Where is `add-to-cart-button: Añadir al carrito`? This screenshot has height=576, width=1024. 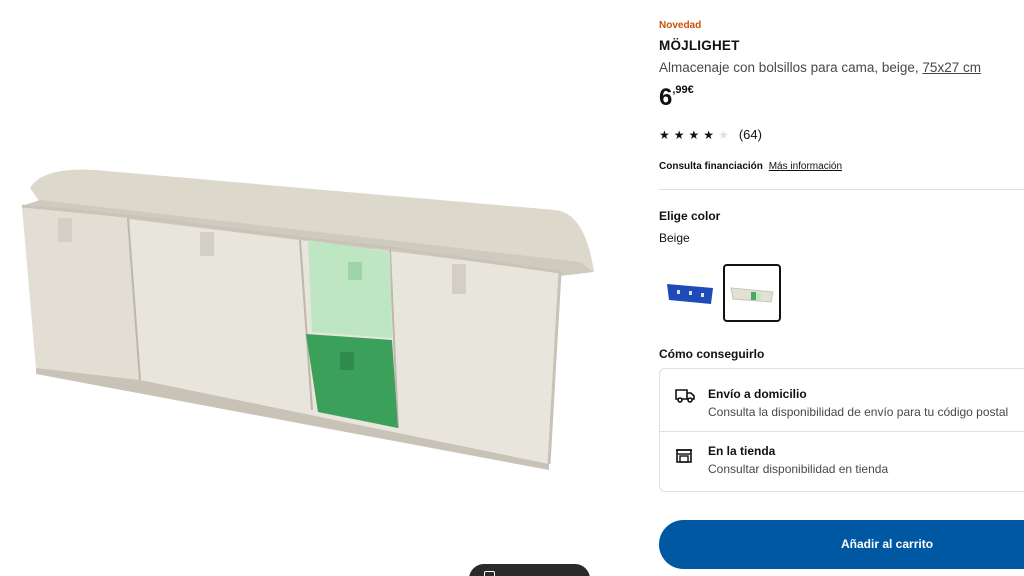
add-to-cart-button: Añadir al carrito is located at coordinates (841, 544).